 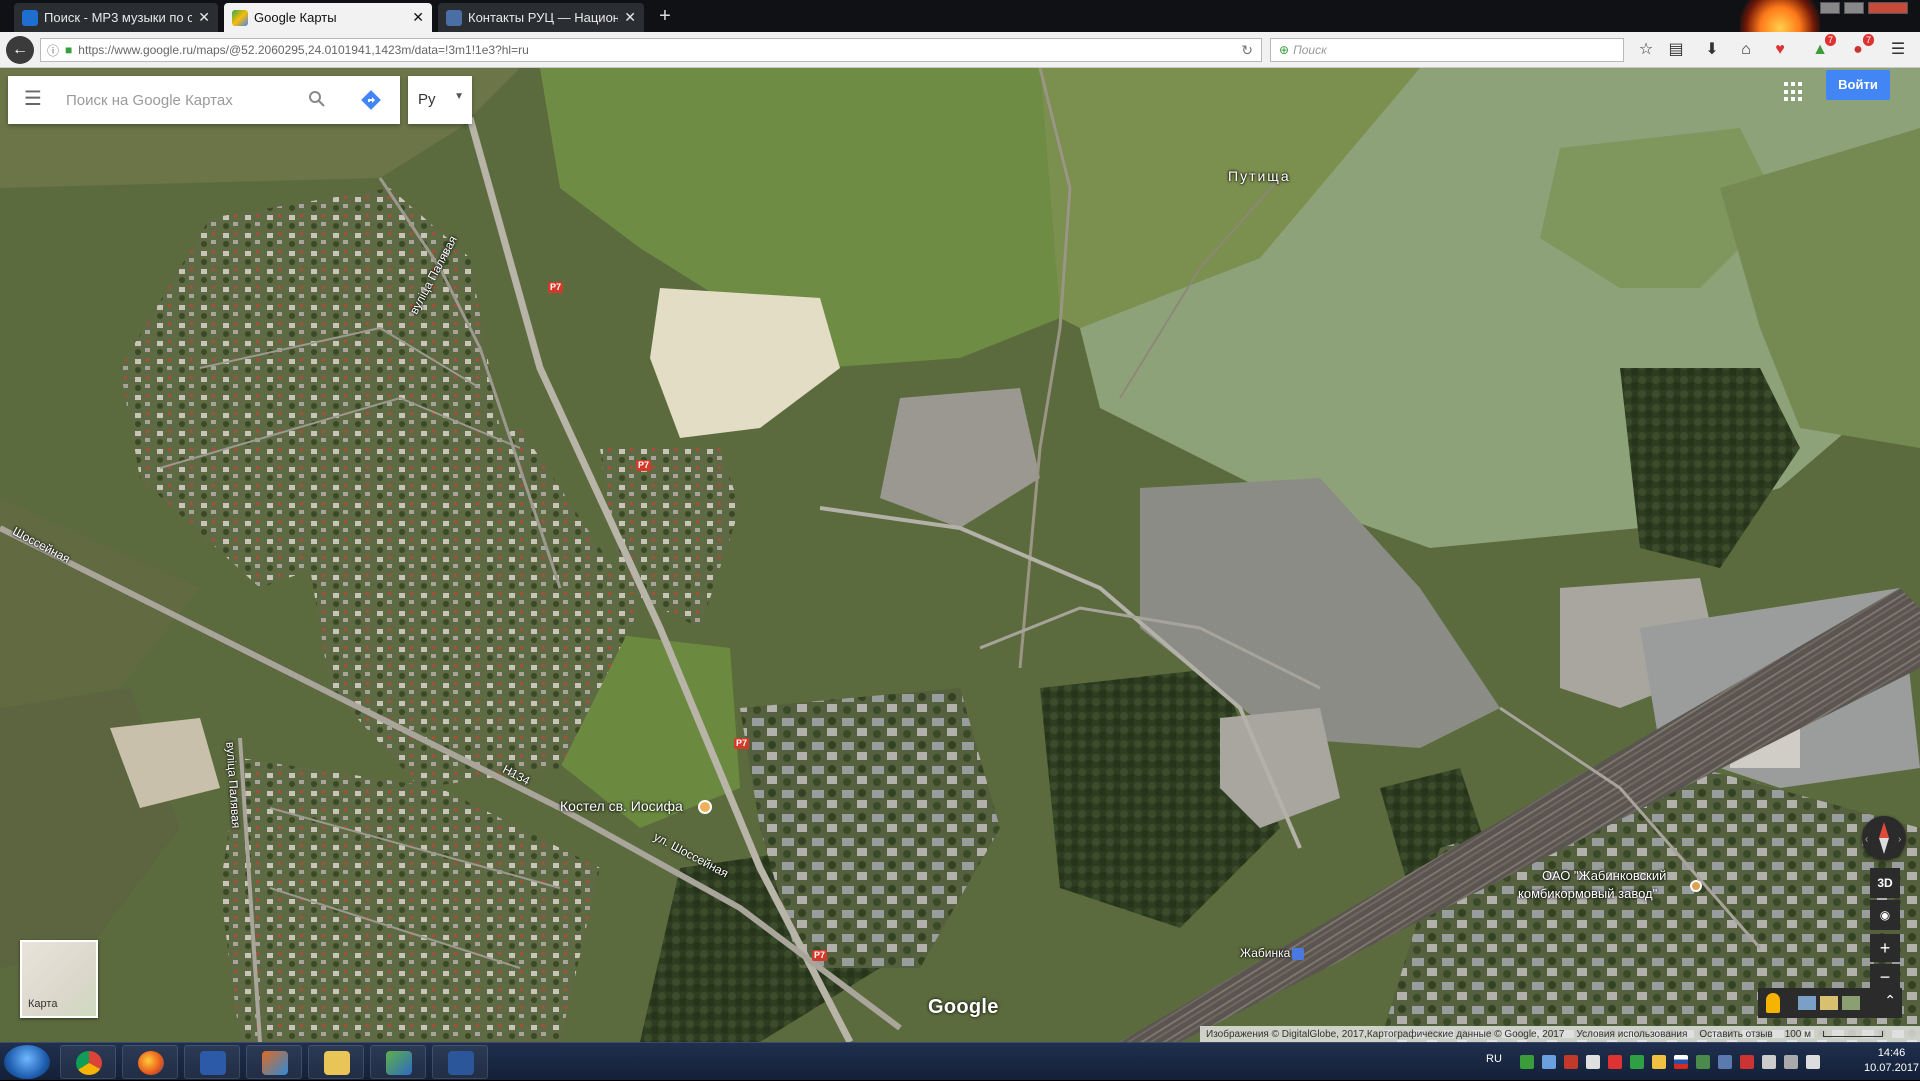 What do you see at coordinates (1604, 875) in the screenshot?
I see `place-label-factory-line1: ОАО "Жабинковский` at bounding box center [1604, 875].